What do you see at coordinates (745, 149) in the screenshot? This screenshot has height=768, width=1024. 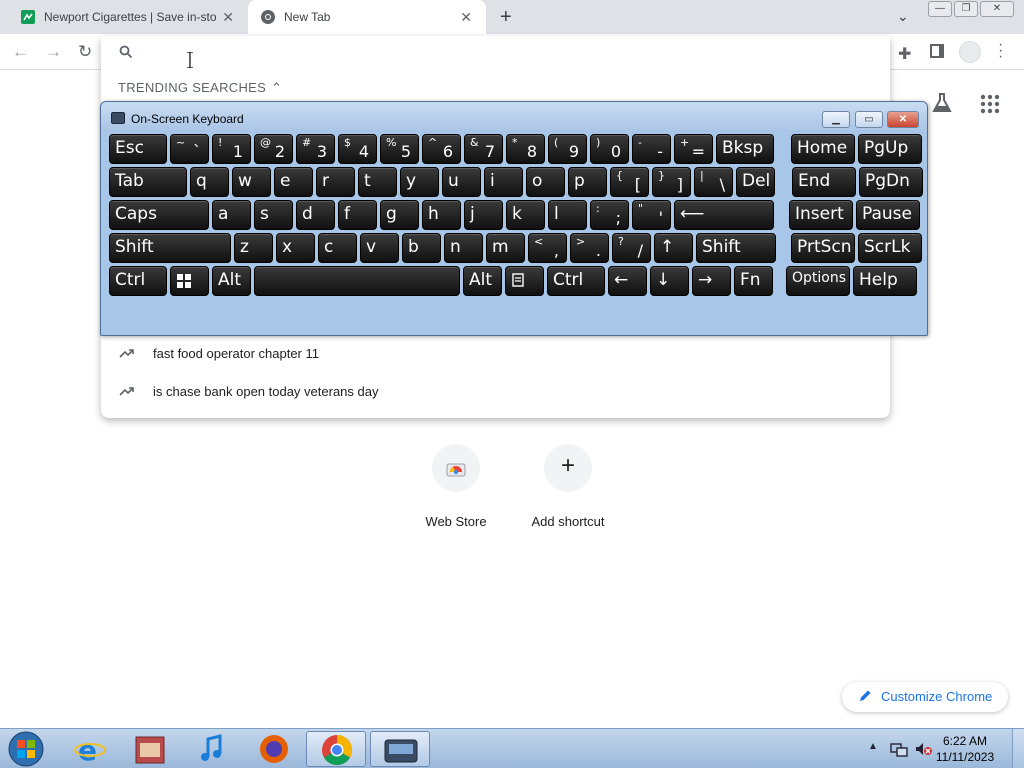 I see `key-bksp: Bksp` at bounding box center [745, 149].